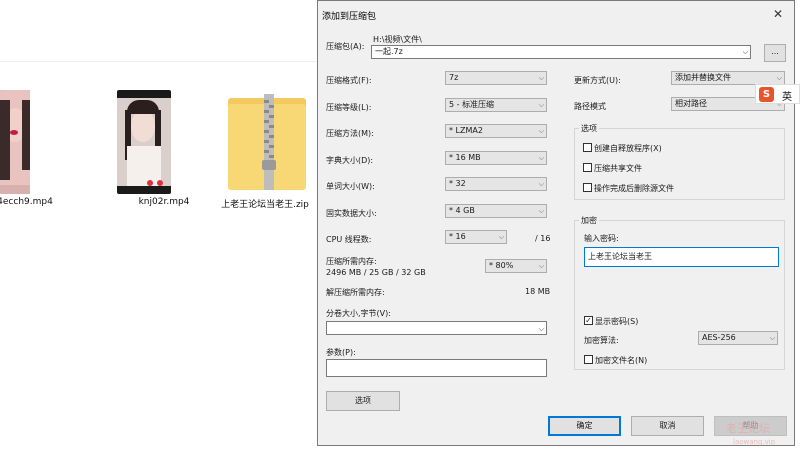 This screenshot has height=455, width=800. I want to click on archive-name-value: 一起.7z, so click(389, 51).